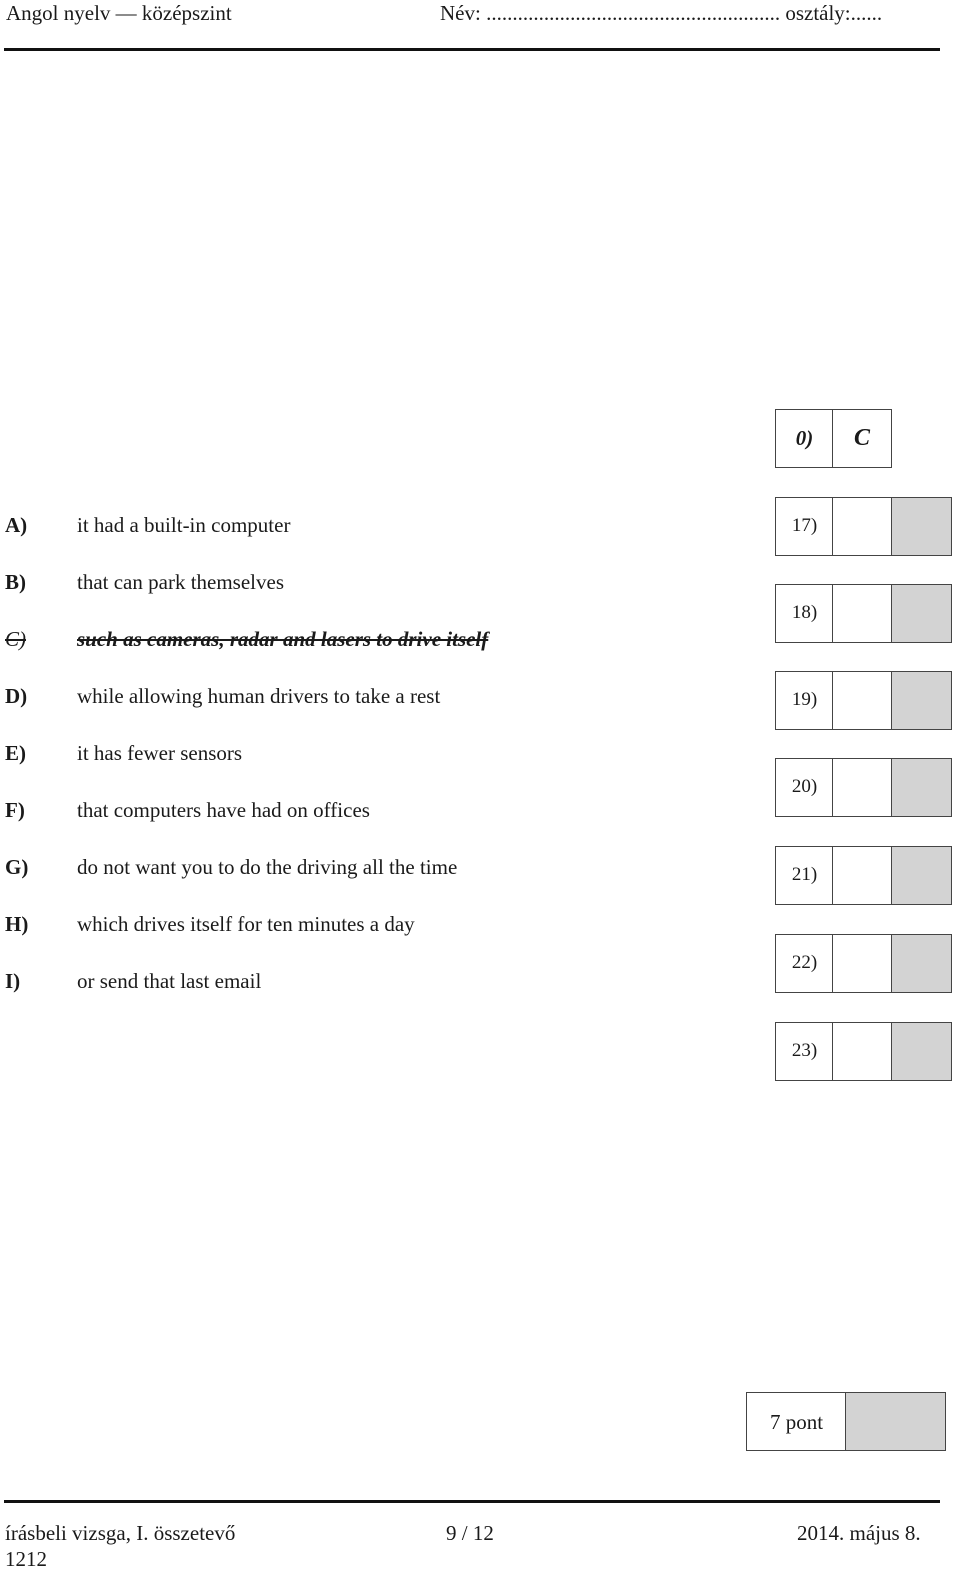 The height and width of the screenshot is (1577, 960). I want to click on option-text: or send that last email, so click(169, 981).